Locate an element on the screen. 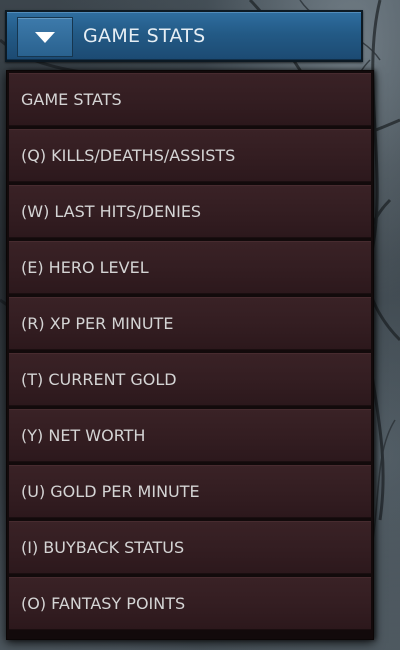 Image resolution: width=400 pixels, height=650 pixels. menu-item-label: (O) FANTASY POINTS is located at coordinates (103, 603).